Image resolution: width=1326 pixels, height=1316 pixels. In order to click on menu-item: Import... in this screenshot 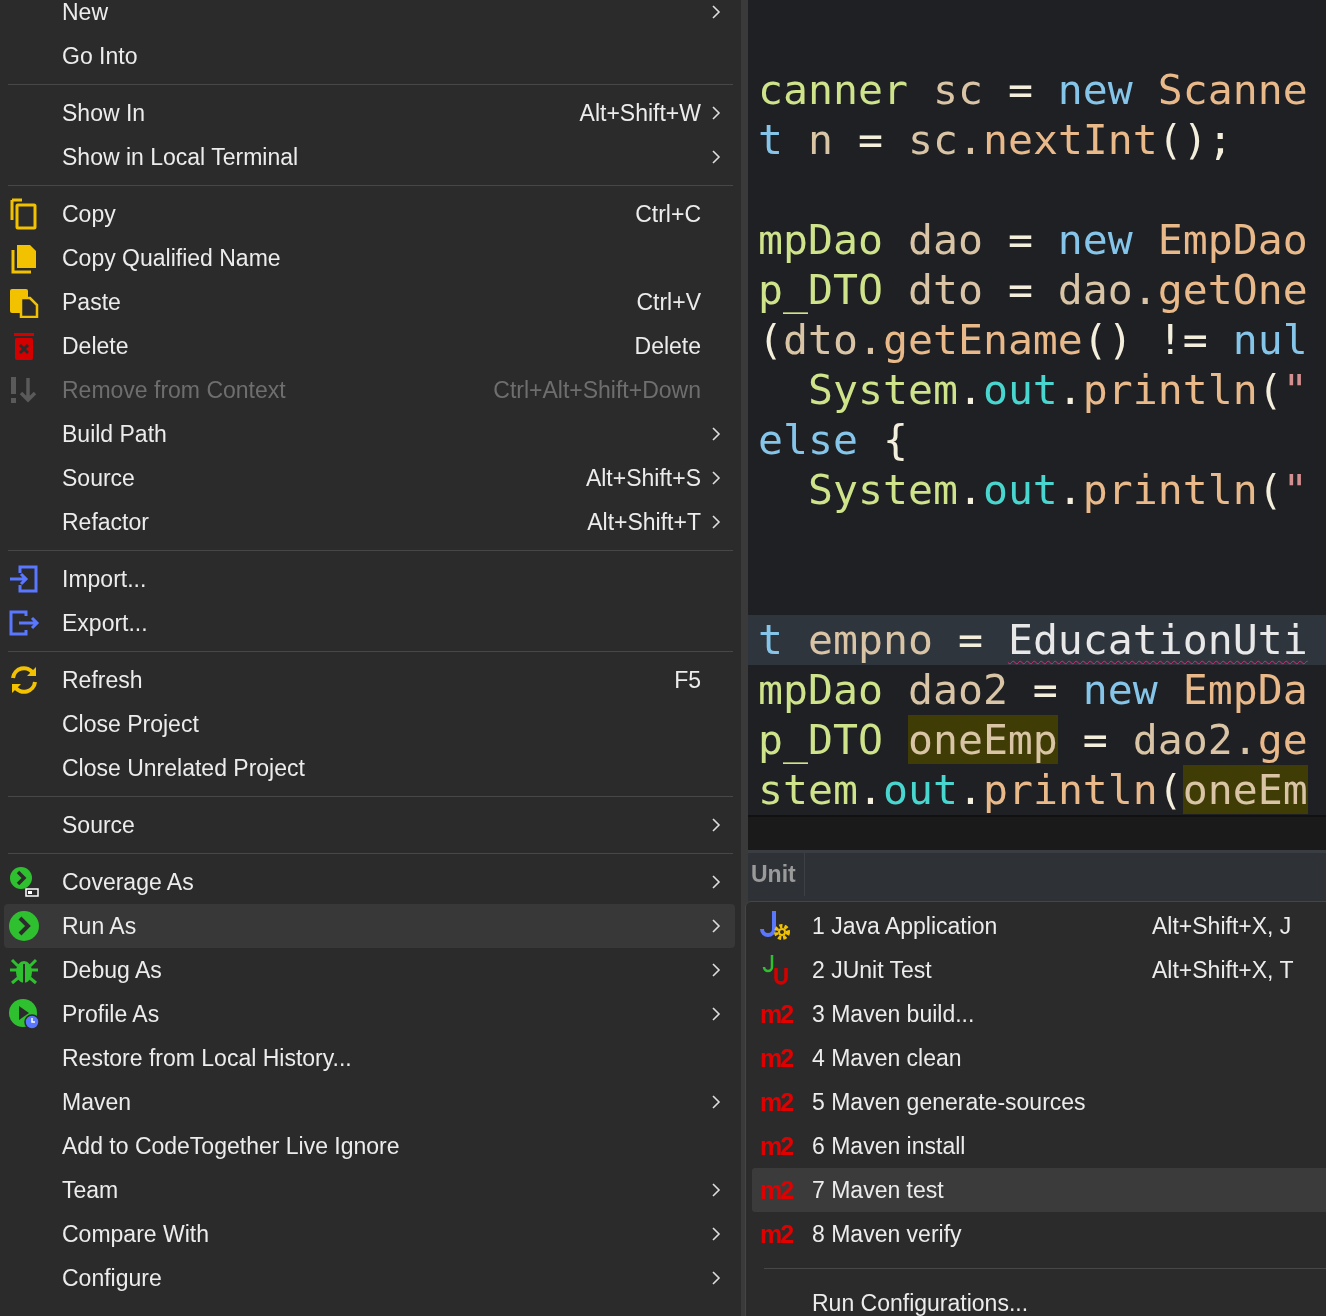, I will do `click(369, 579)`.